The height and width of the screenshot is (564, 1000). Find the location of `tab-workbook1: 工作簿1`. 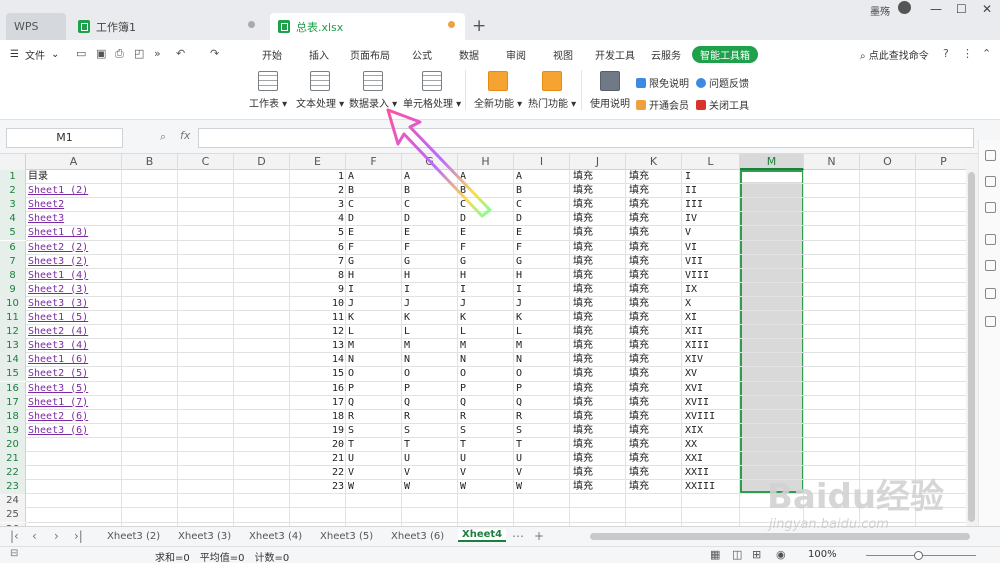

tab-workbook1: 工作簿1 is located at coordinates (167, 26).